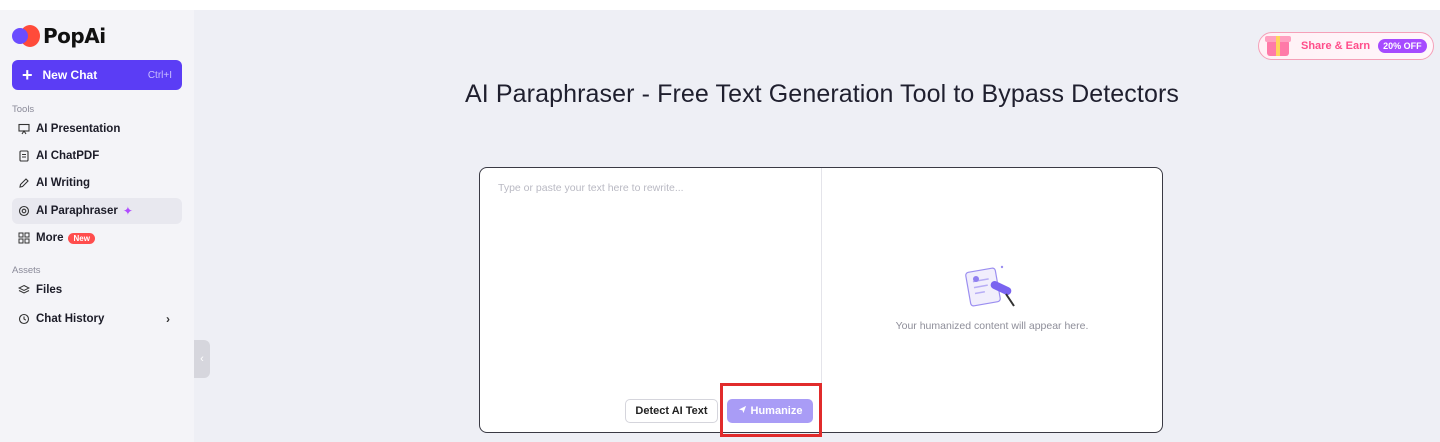 The width and height of the screenshot is (1440, 442). What do you see at coordinates (168, 319) in the screenshot?
I see `chevron-right-icon: ›` at bounding box center [168, 319].